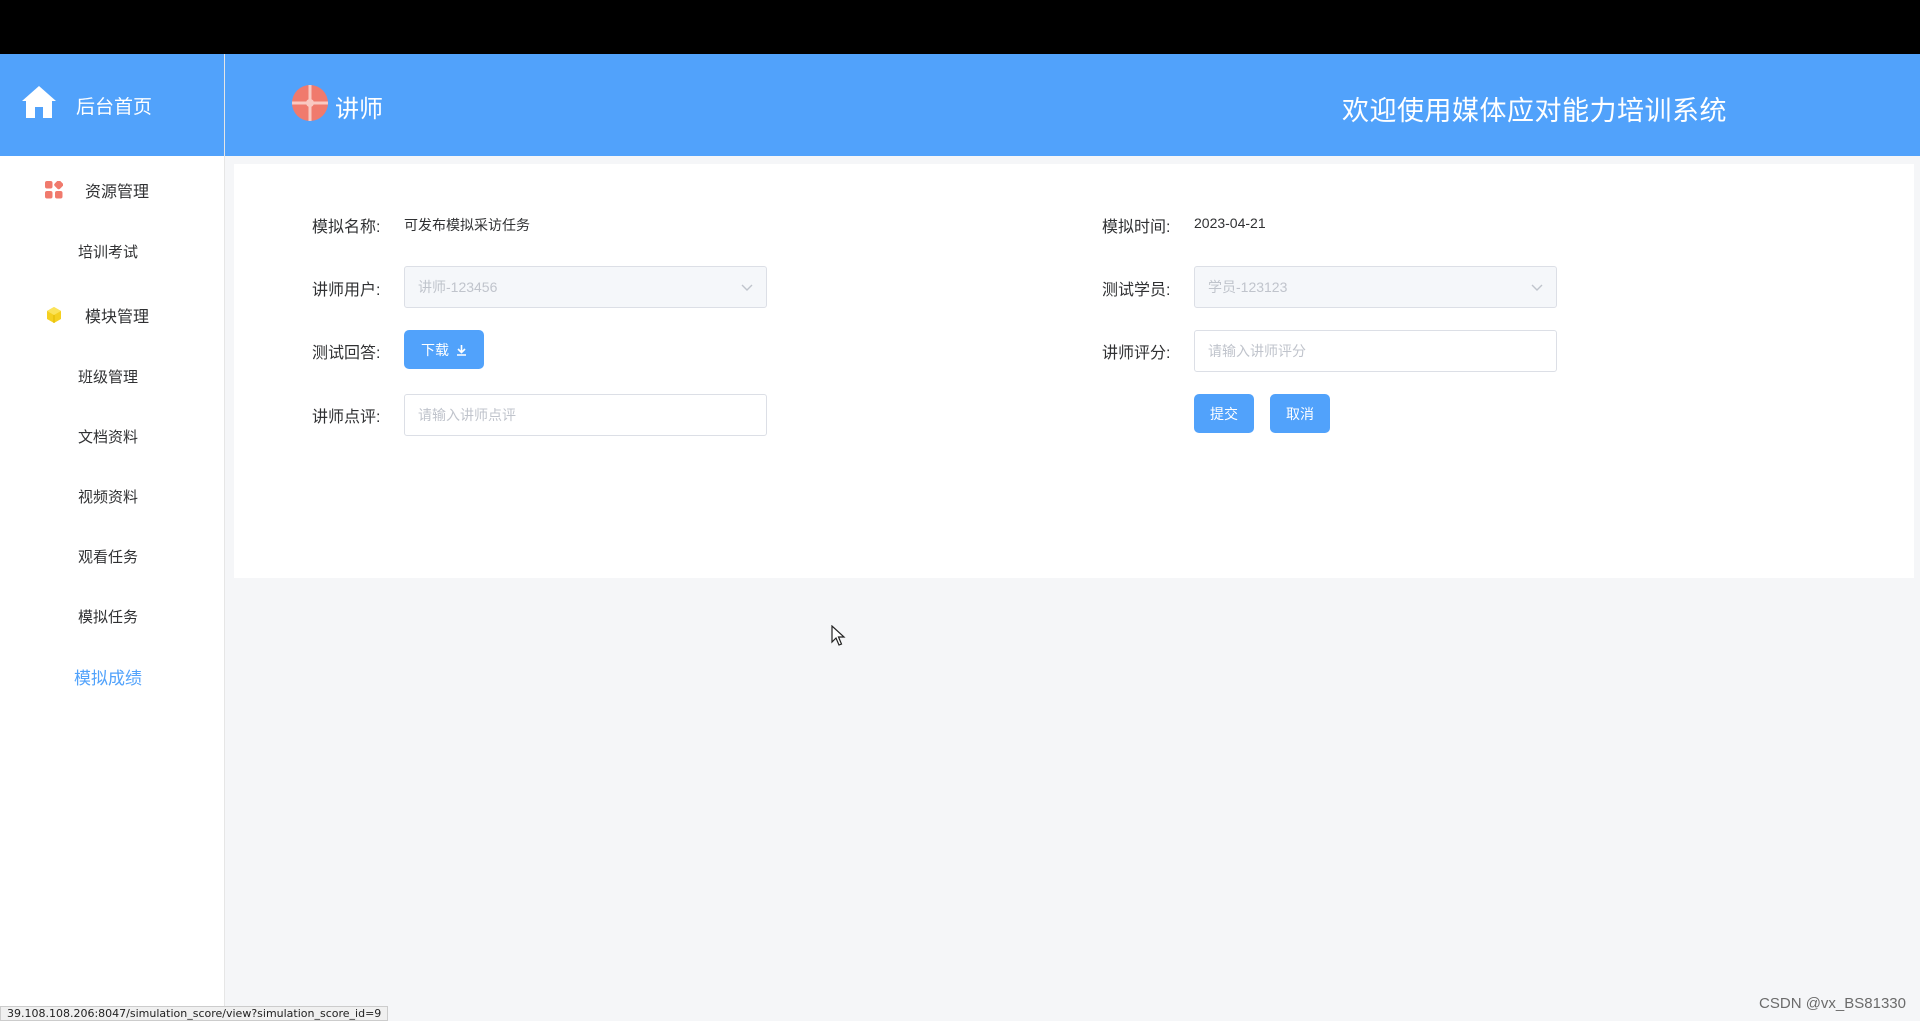  What do you see at coordinates (1300, 413) in the screenshot?
I see `cancel-button: 取消` at bounding box center [1300, 413].